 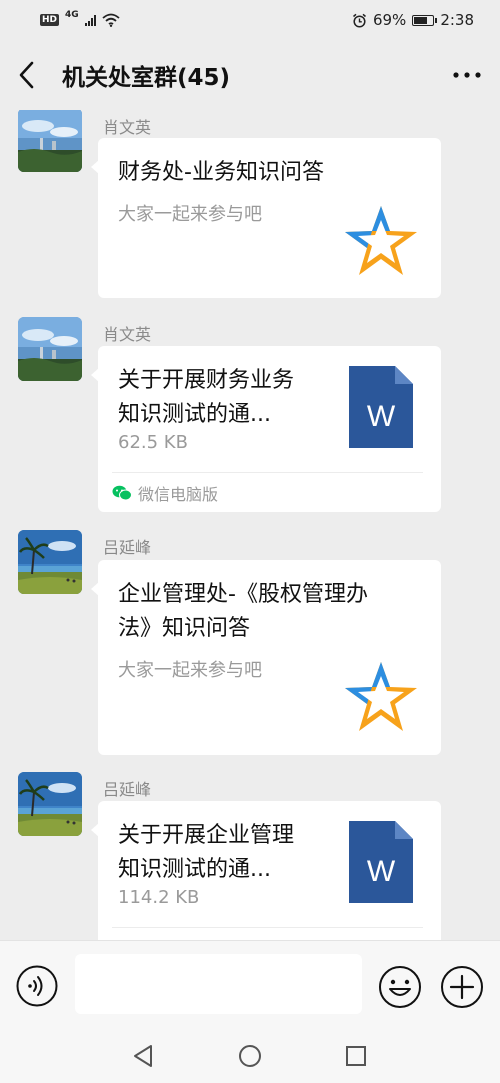 What do you see at coordinates (72, 15) in the screenshot?
I see `network-type: 4G` at bounding box center [72, 15].